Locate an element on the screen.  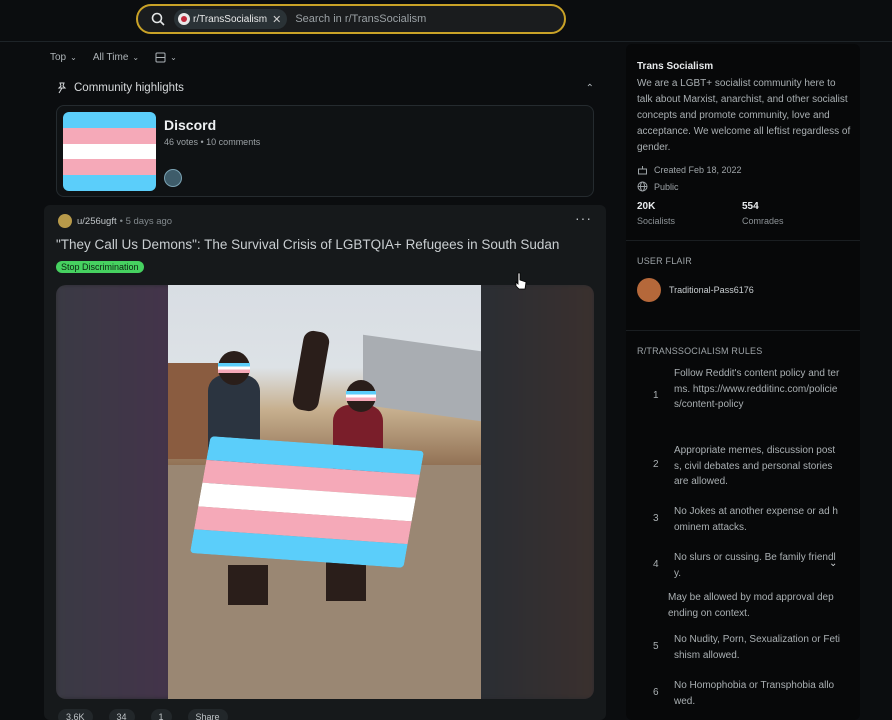
comments-button: 34 is located at coordinates (121, 714).